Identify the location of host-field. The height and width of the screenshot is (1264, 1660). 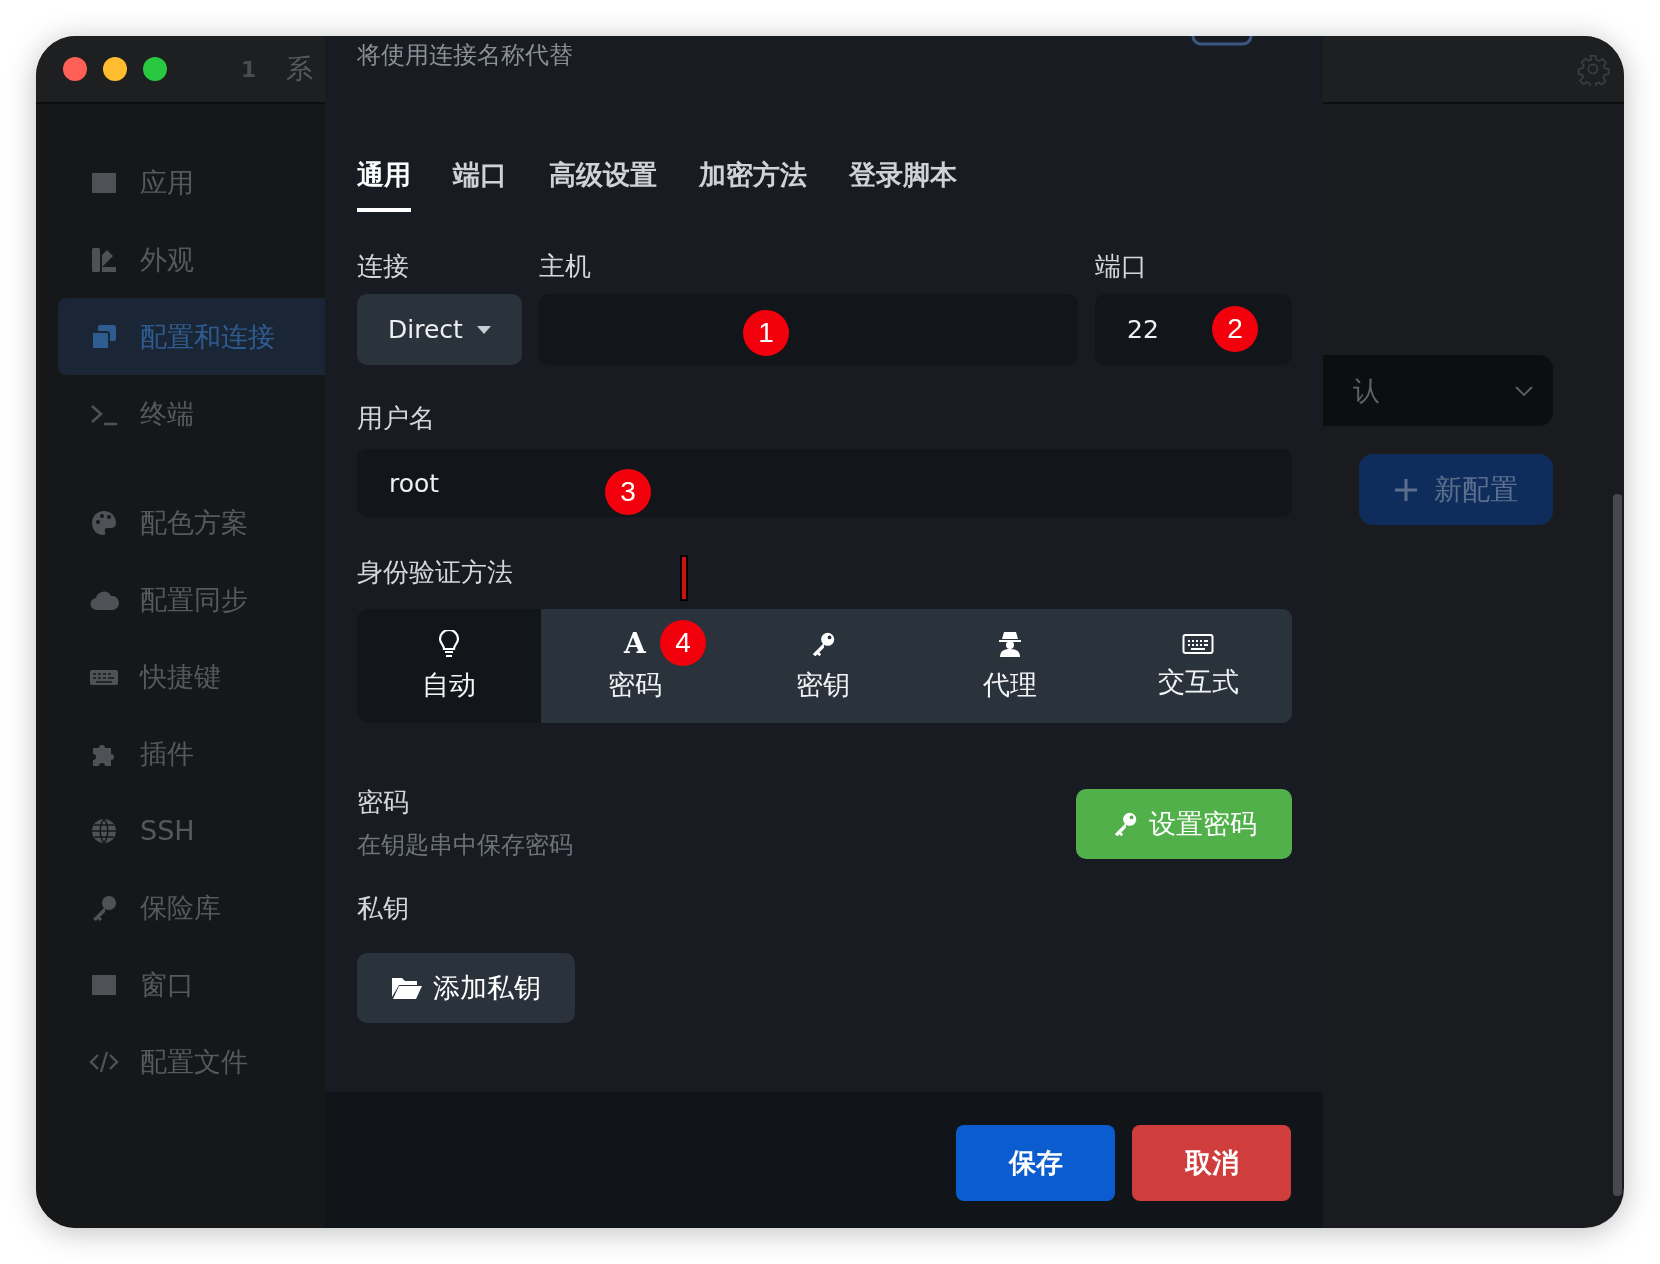
(808, 329).